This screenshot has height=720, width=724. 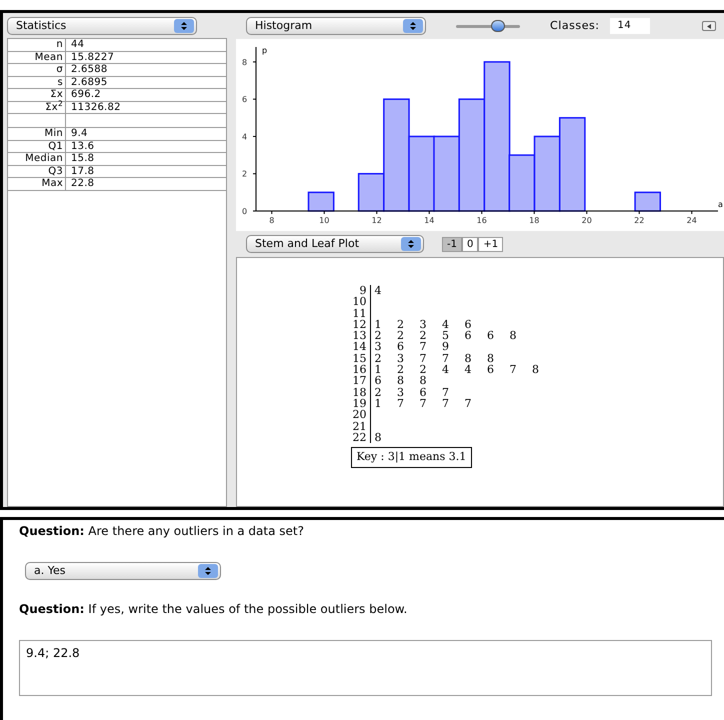 I want to click on stat-value: 15.8227, so click(x=92, y=57).